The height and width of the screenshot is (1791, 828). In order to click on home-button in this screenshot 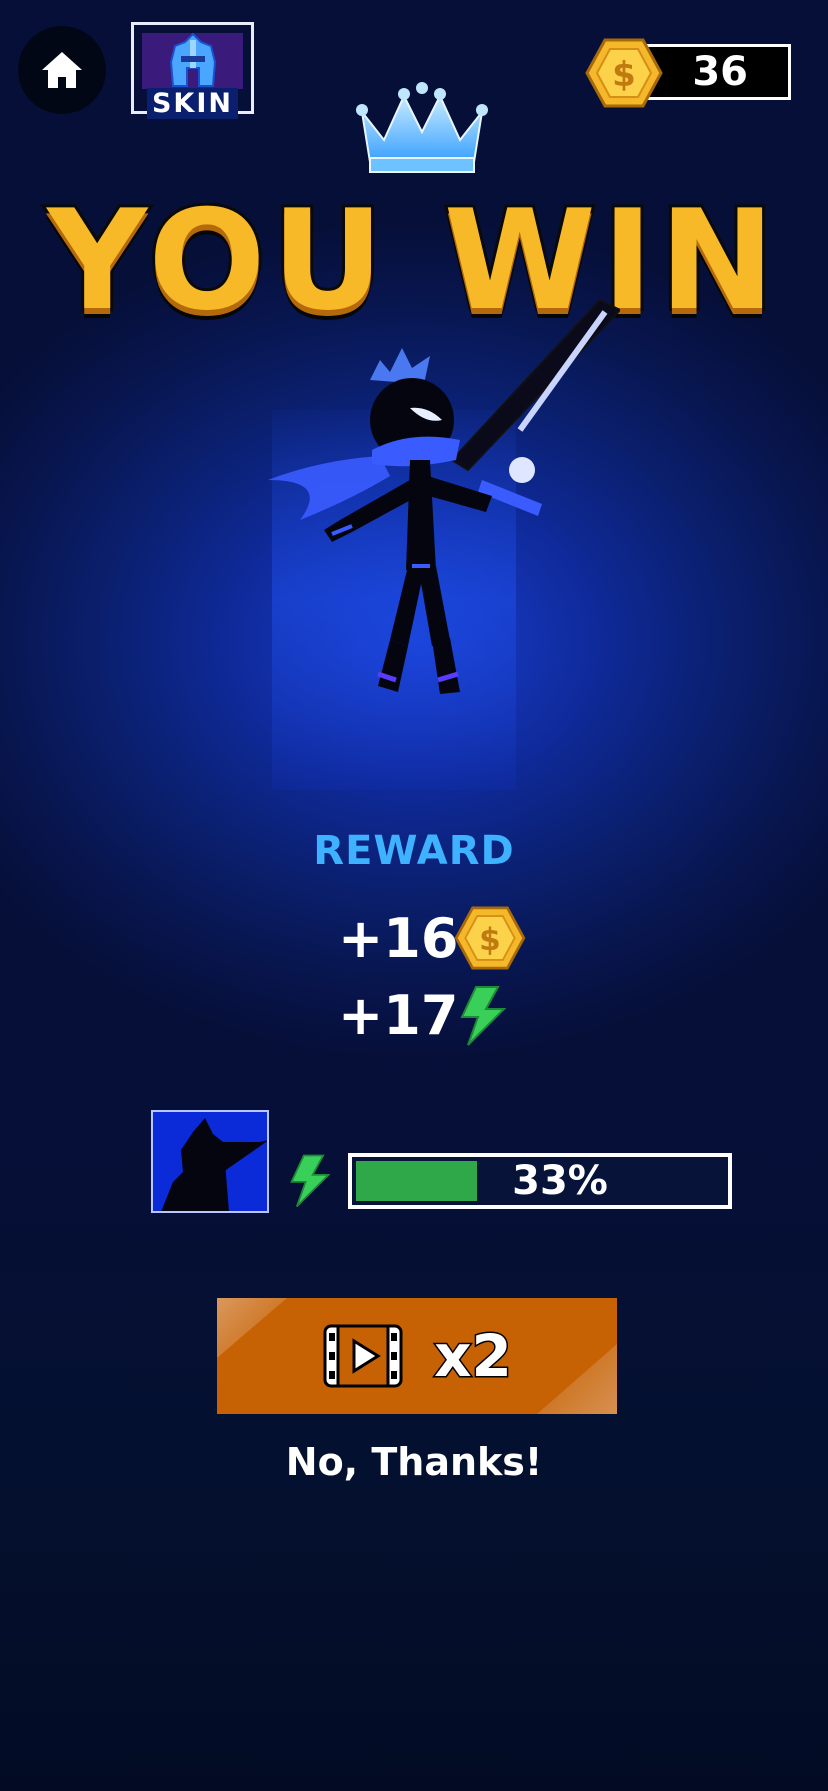, I will do `click(62, 70)`.